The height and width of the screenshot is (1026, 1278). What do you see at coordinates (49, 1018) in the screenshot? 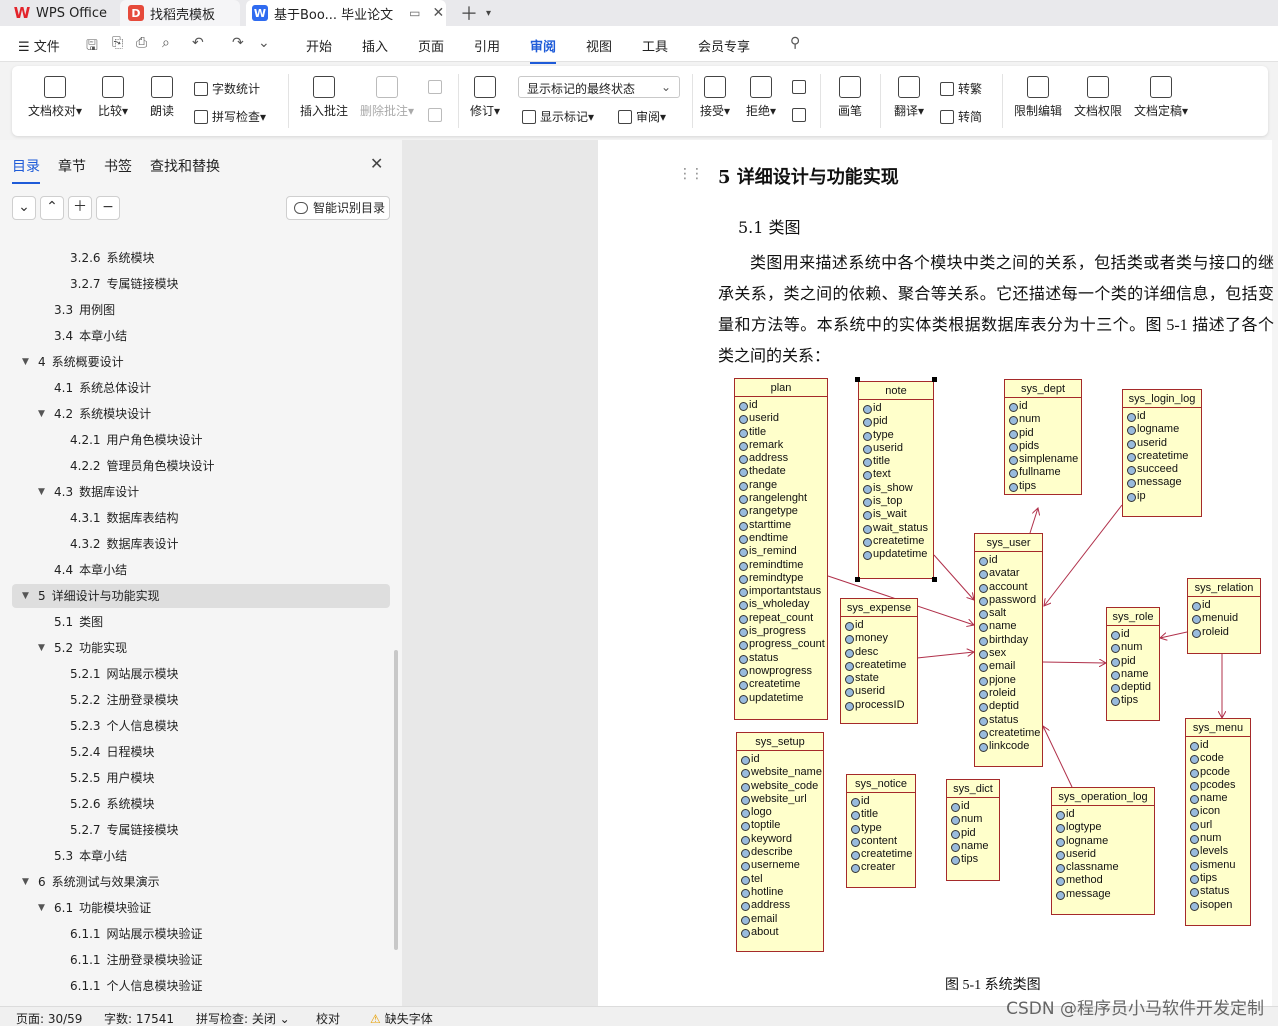
I see `page-indicator: 页面: 30/59` at bounding box center [49, 1018].